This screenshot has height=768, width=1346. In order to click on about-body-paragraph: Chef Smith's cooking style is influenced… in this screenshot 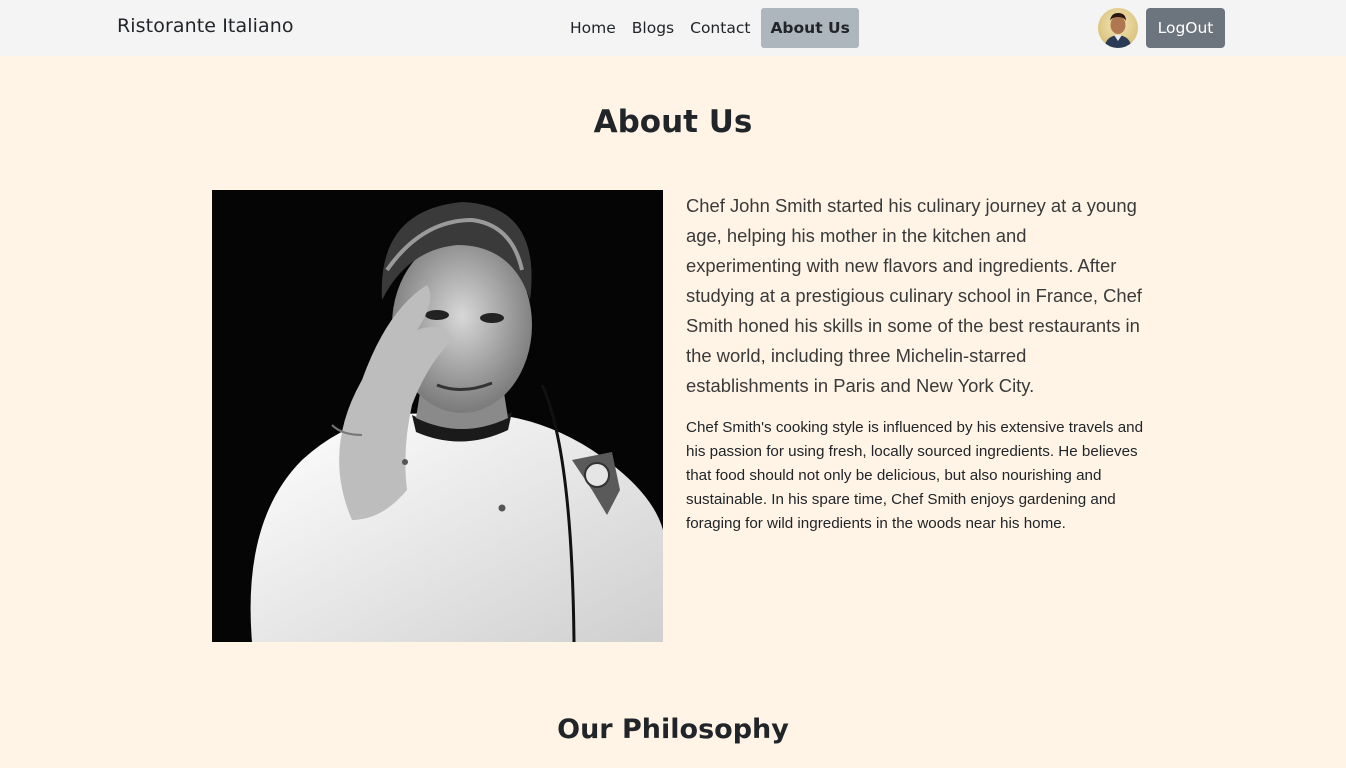, I will do `click(915, 475)`.